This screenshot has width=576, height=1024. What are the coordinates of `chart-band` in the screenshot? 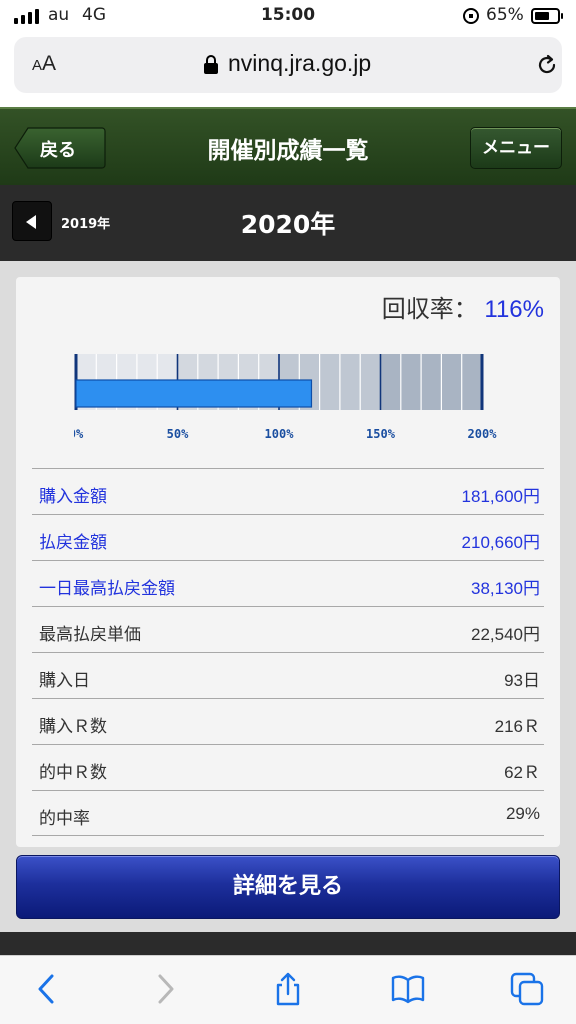 It's located at (431, 382).